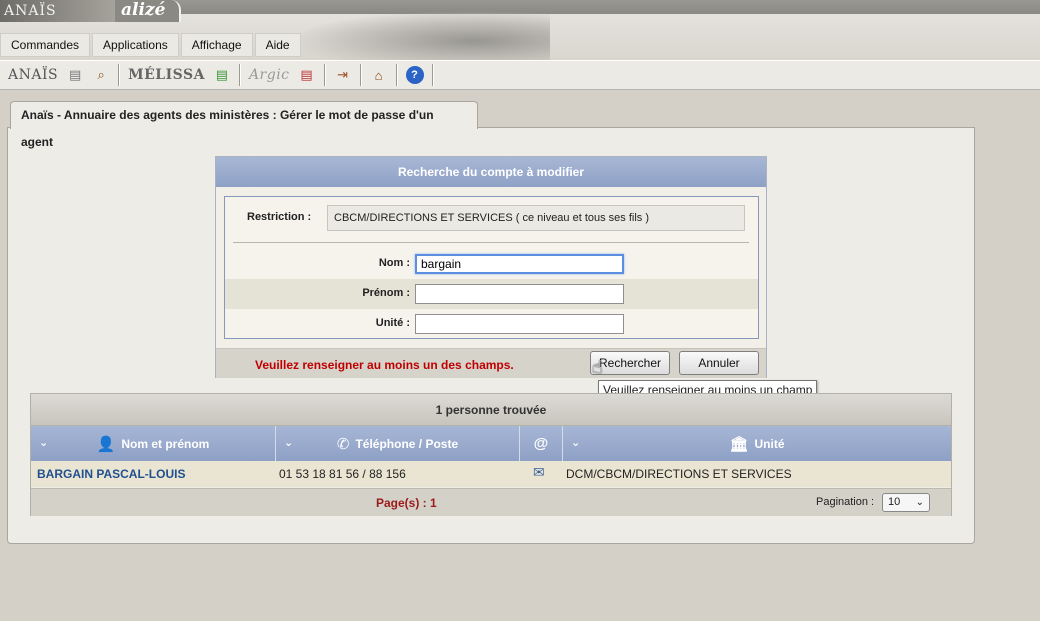  What do you see at coordinates (407, 443) in the screenshot?
I see `column-label-telephone: Téléphone / Poste` at bounding box center [407, 443].